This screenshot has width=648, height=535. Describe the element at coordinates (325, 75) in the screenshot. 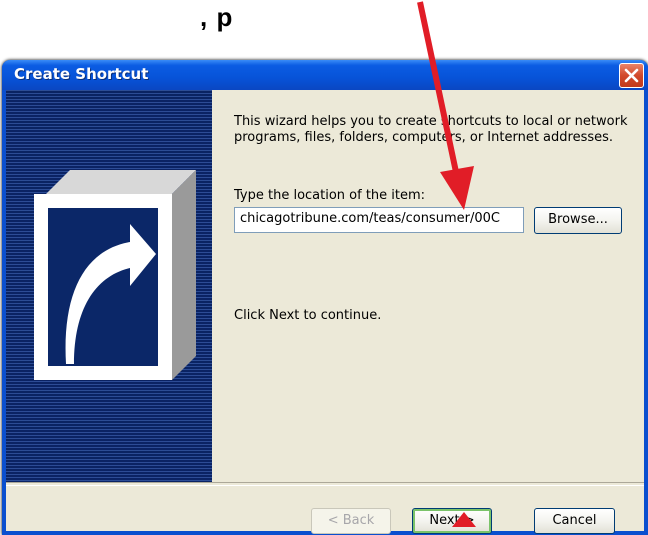

I see `title-bar: Create Shortcut` at that location.